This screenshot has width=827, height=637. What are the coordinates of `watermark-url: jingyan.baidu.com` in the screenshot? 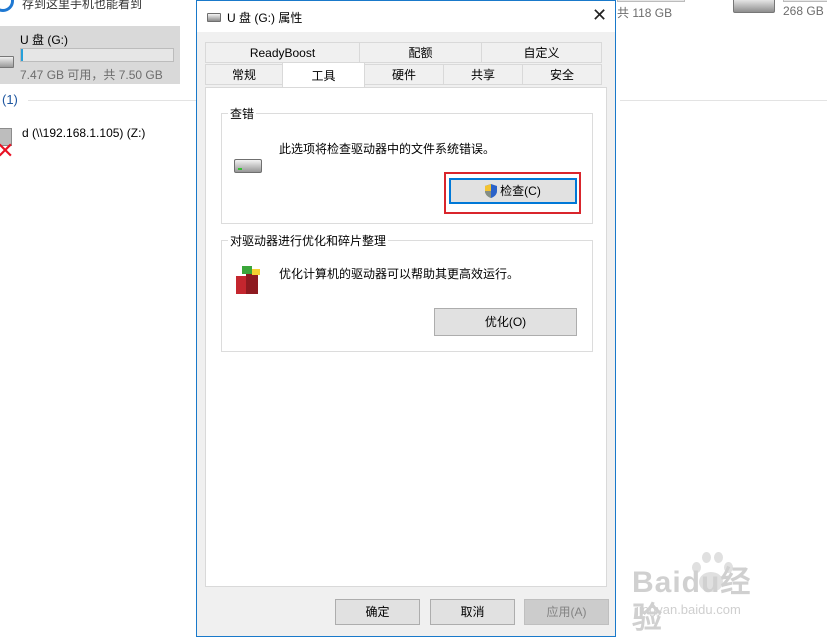 It's located at (688, 609).